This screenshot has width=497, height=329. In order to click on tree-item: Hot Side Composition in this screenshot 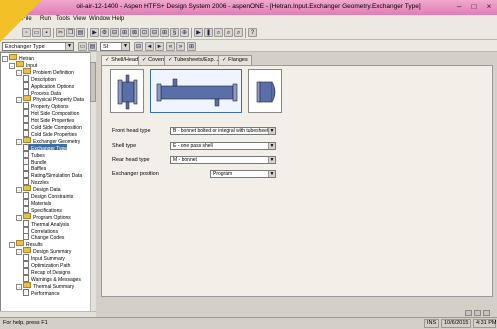, I will do `click(51, 113)`.